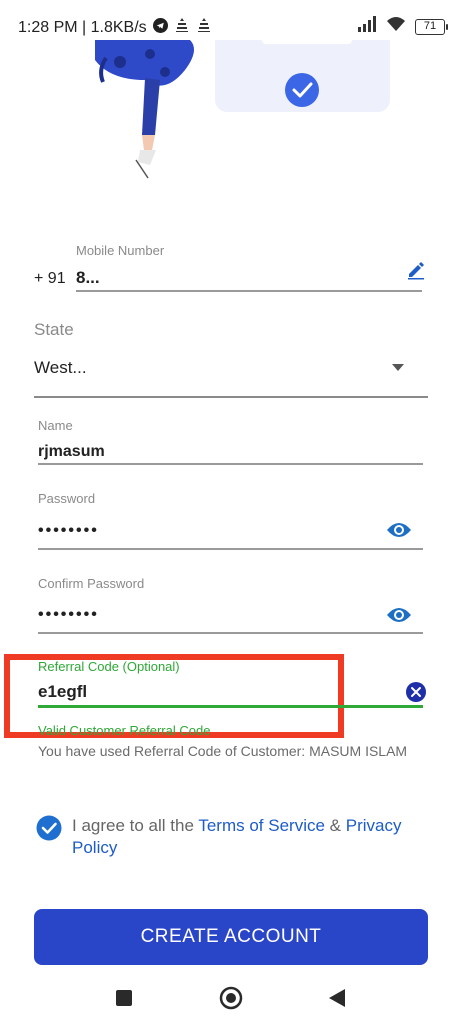 This screenshot has height=1024, width=461. I want to click on name-label: Name, so click(55, 425).